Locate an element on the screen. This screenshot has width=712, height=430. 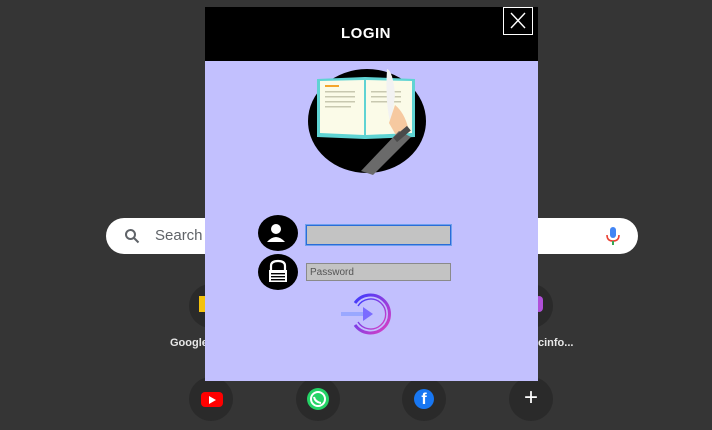
shortcut-add: + is located at coordinates (531, 399).